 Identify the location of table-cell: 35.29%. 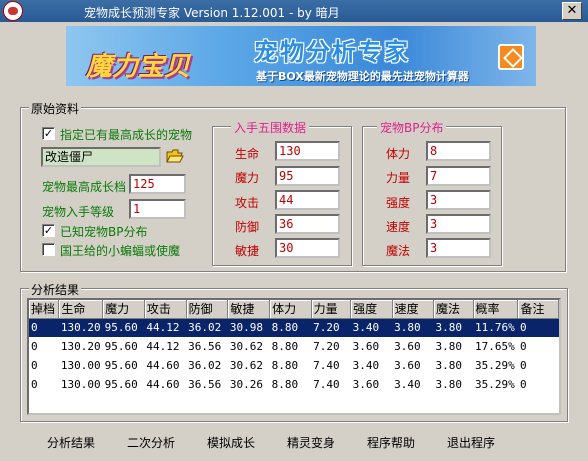
(495, 365).